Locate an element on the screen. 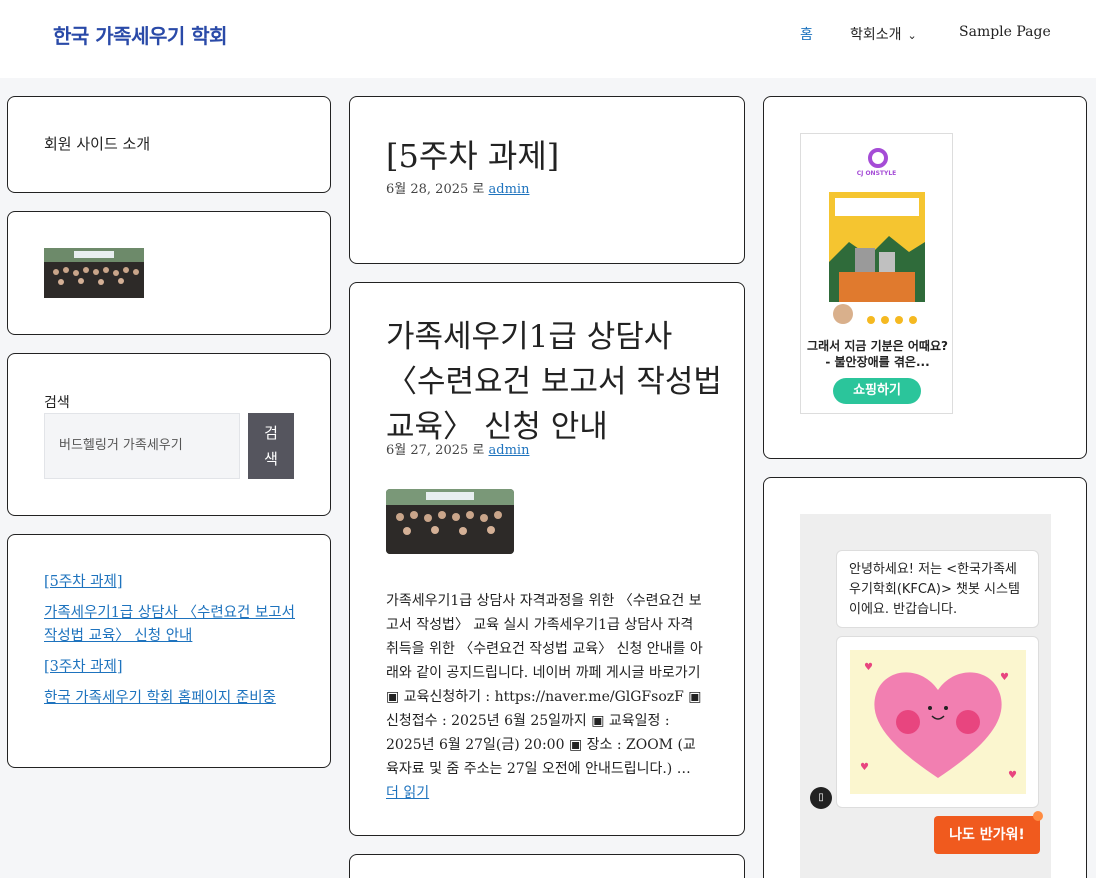  nav-home: 홈 is located at coordinates (806, 34).